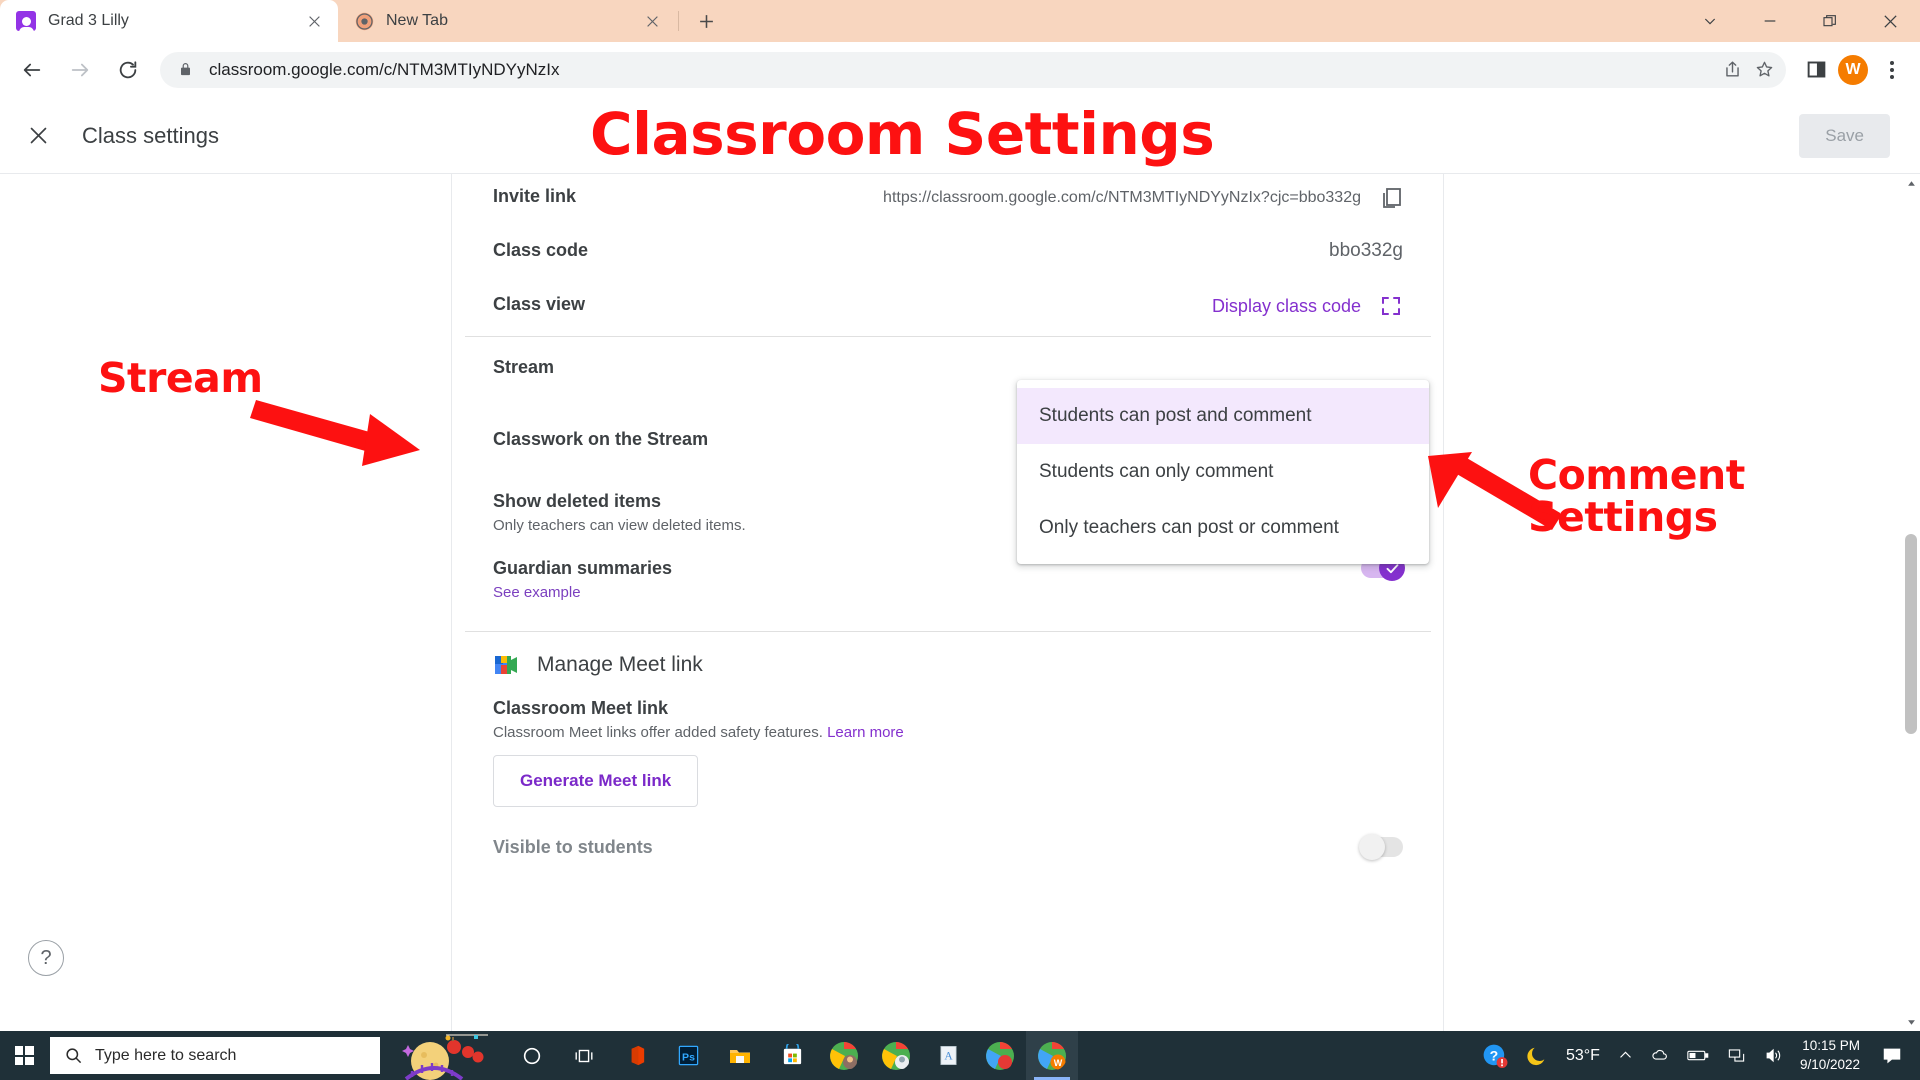 The height and width of the screenshot is (1080, 1920). I want to click on search-input: Type here to search, so click(215, 1055).